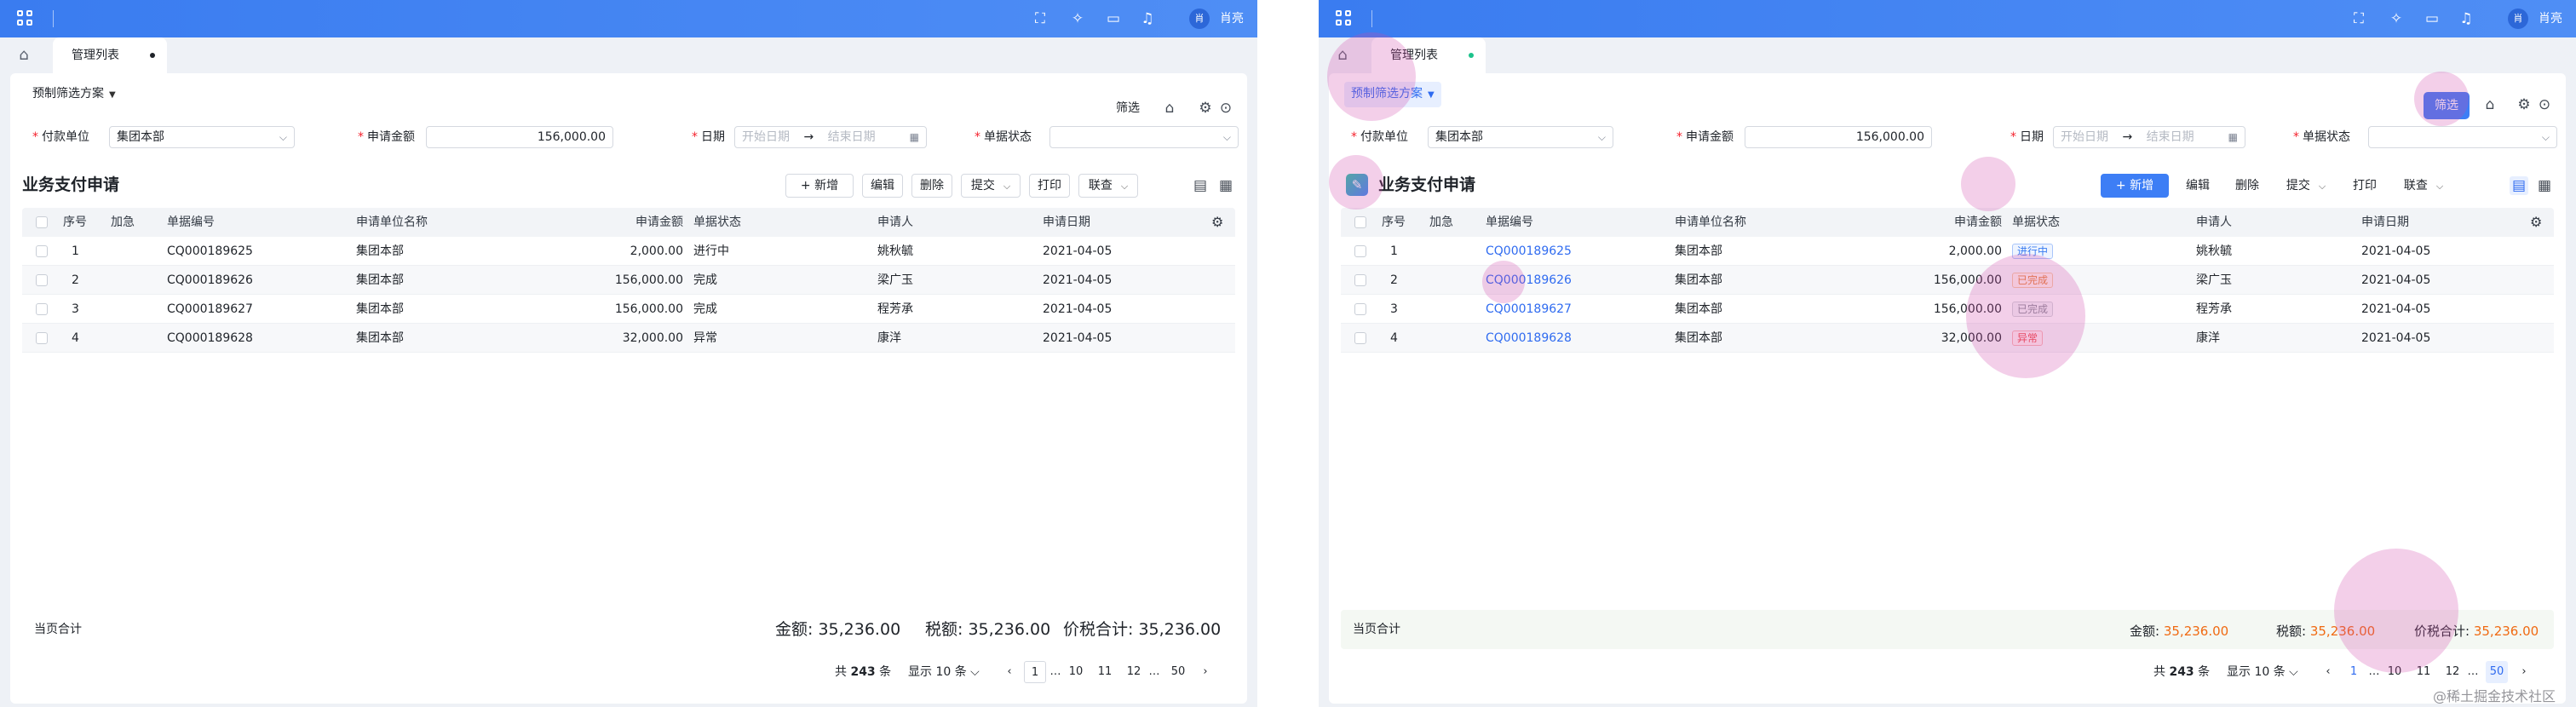  What do you see at coordinates (1529, 251) in the screenshot?
I see `doc-no-link: CQ000189625` at bounding box center [1529, 251].